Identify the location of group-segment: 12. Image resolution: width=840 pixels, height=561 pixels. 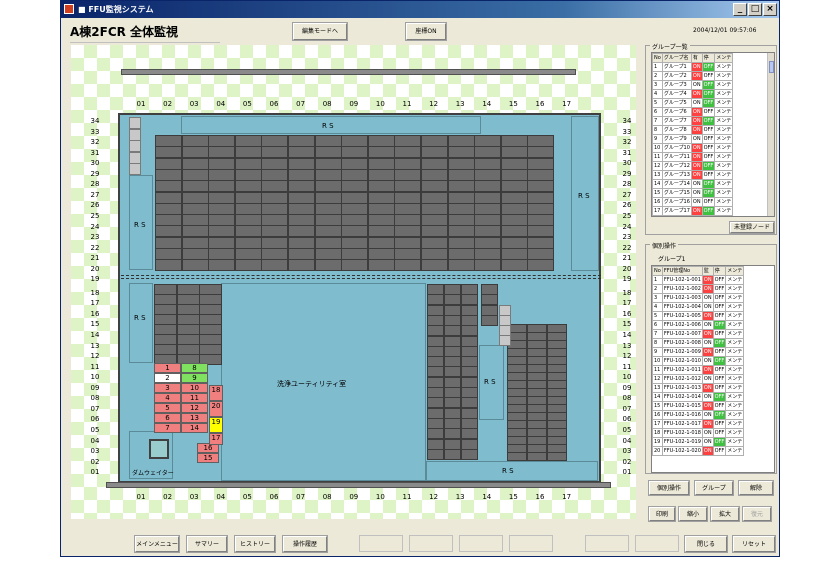
(194, 408).